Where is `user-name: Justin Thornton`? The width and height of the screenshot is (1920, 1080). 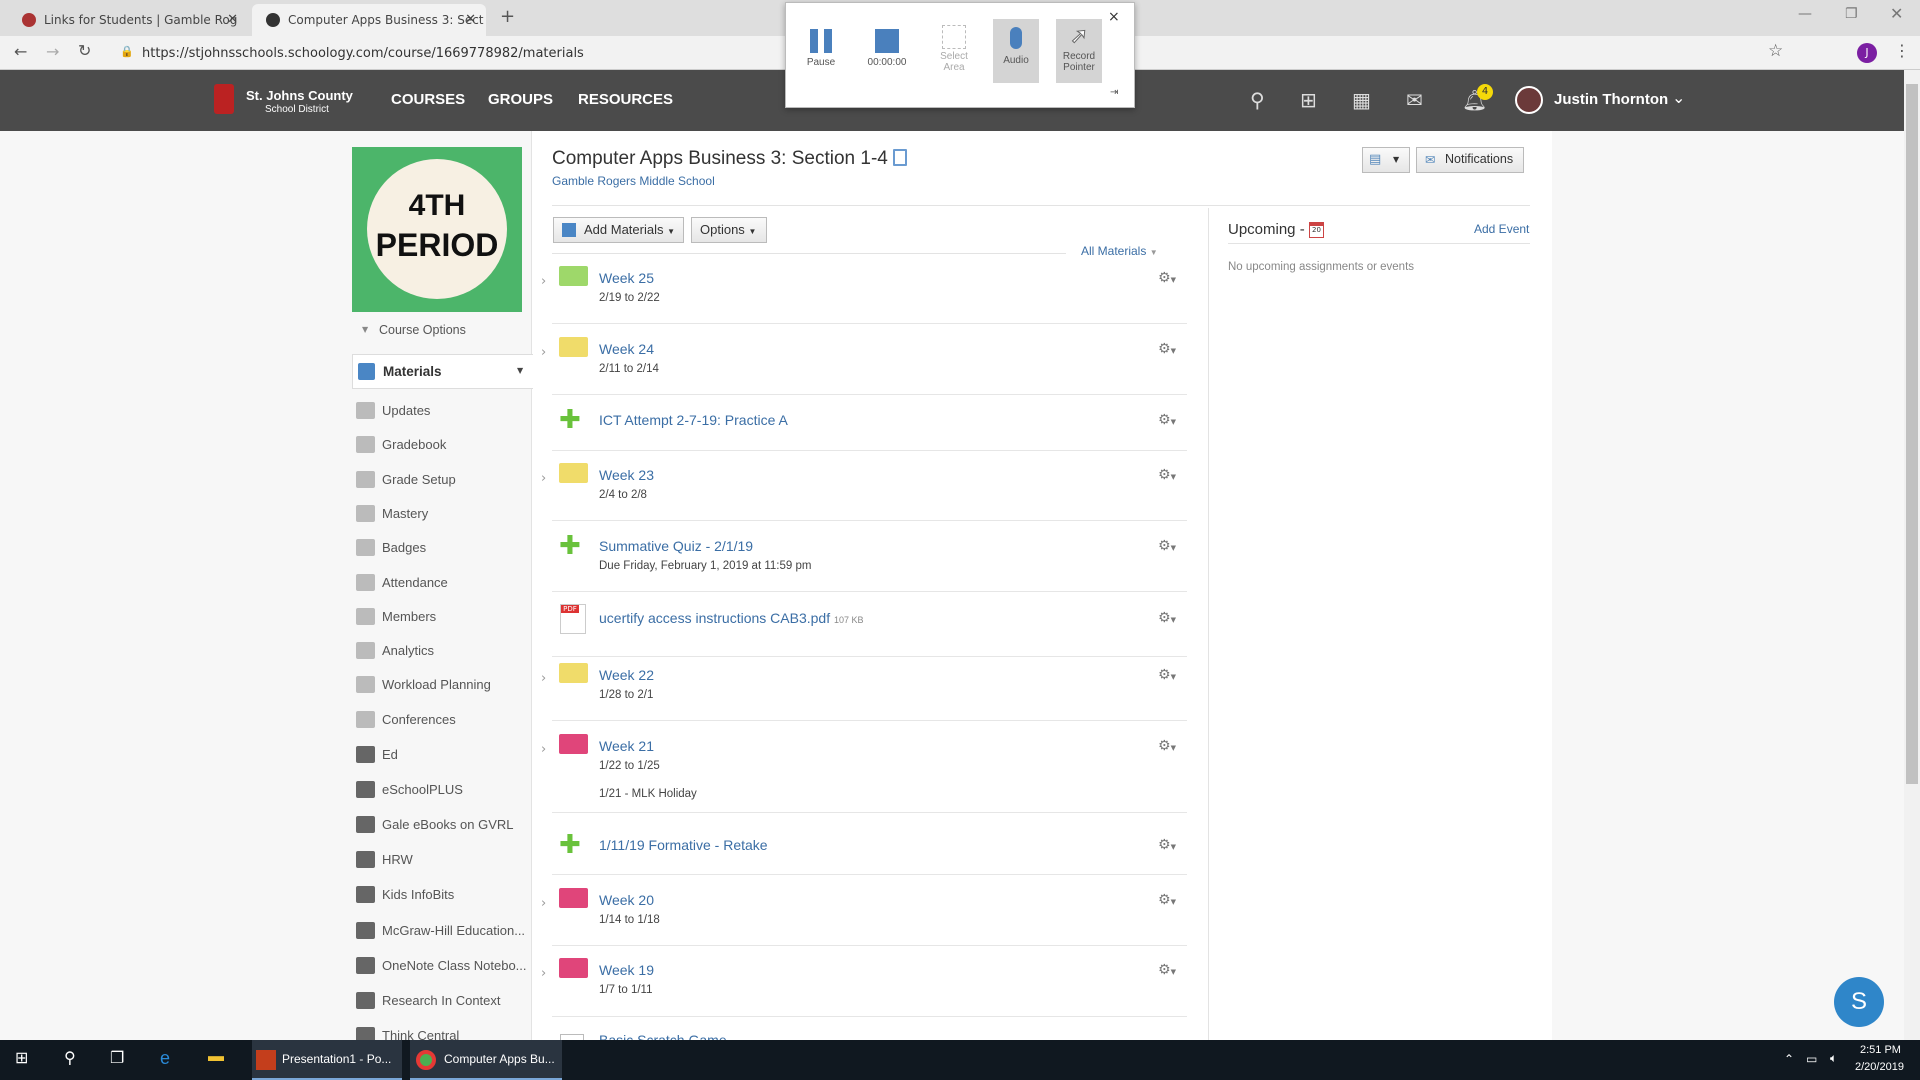
user-name: Justin Thornton is located at coordinates (1611, 99).